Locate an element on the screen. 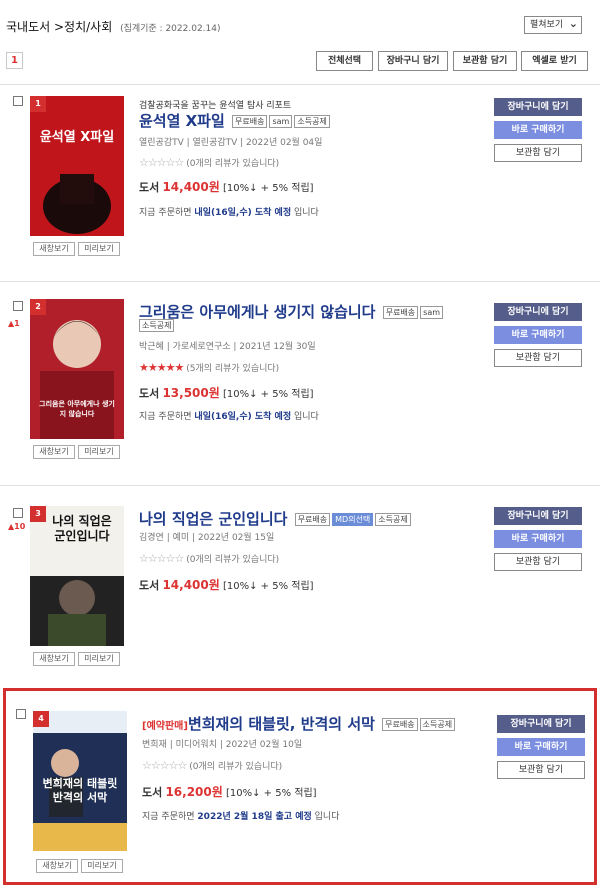  ranking-basis-date: (집계기준 : 2022.02.14) is located at coordinates (170, 29).